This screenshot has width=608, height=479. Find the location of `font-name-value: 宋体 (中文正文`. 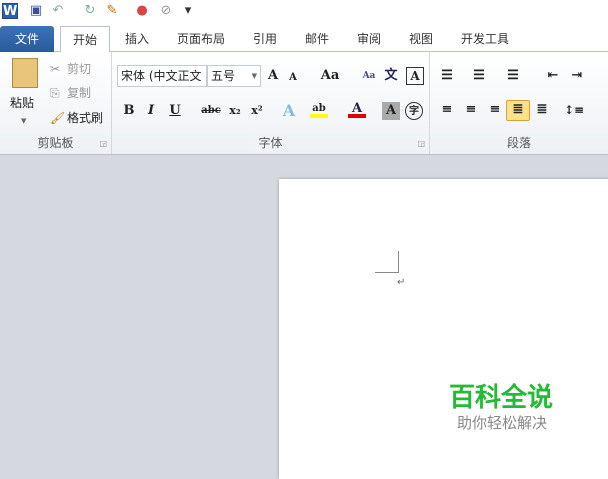

font-name-value: 宋体 (中文正文 is located at coordinates (161, 76).